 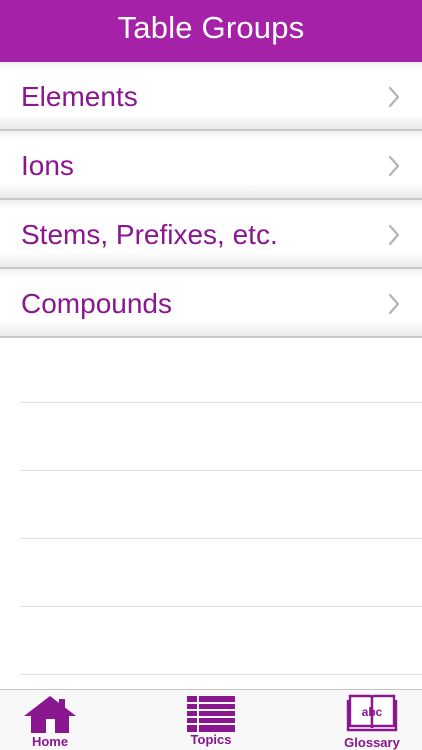 What do you see at coordinates (50, 741) in the screenshot?
I see `tab-home-label: Home` at bounding box center [50, 741].